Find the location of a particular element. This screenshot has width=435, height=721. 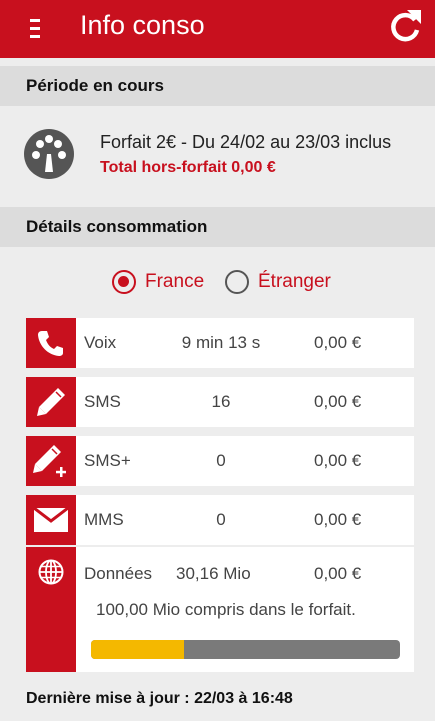

radio-etranger: Étranger is located at coordinates (278, 282).